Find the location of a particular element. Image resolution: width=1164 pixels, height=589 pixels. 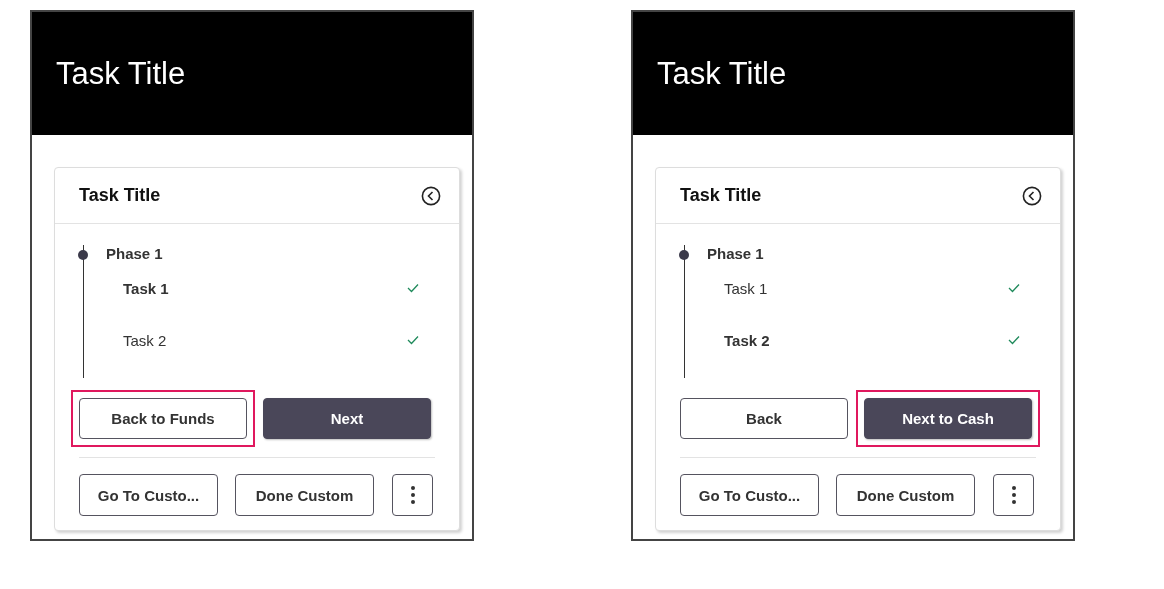

back-button: Back to Funds is located at coordinates (163, 418).